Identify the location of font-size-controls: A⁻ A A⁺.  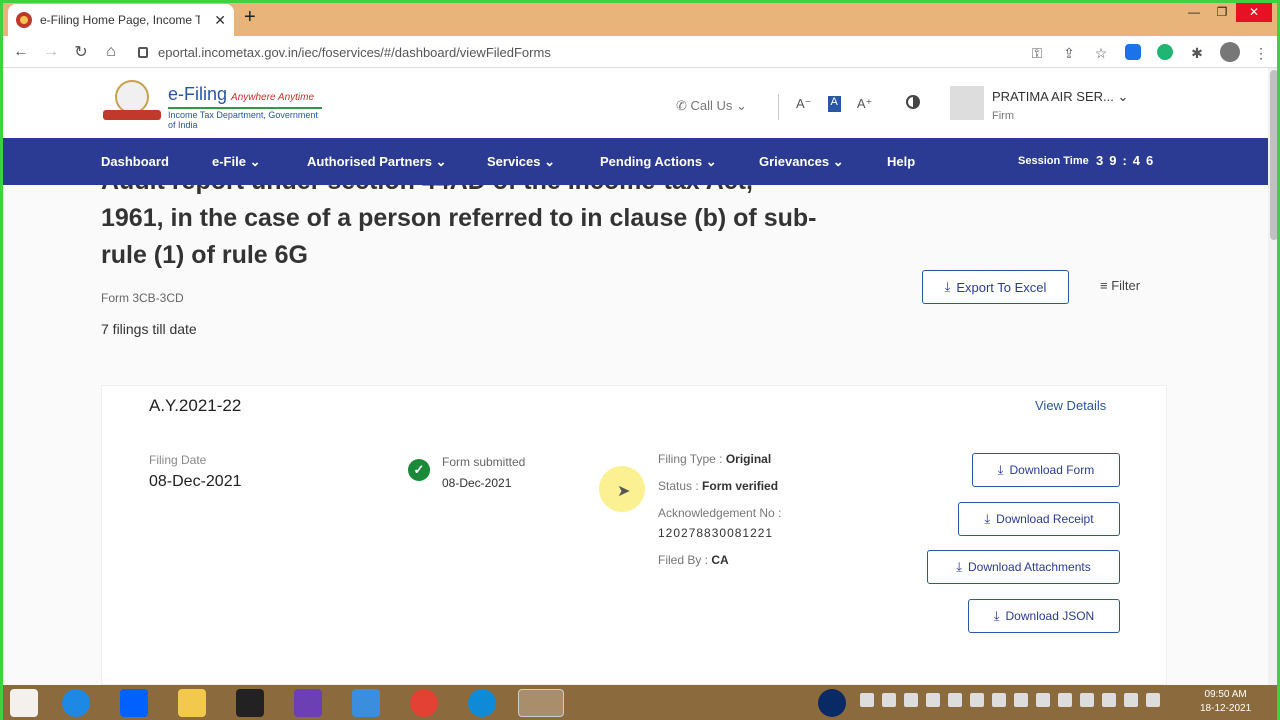
(834, 104).